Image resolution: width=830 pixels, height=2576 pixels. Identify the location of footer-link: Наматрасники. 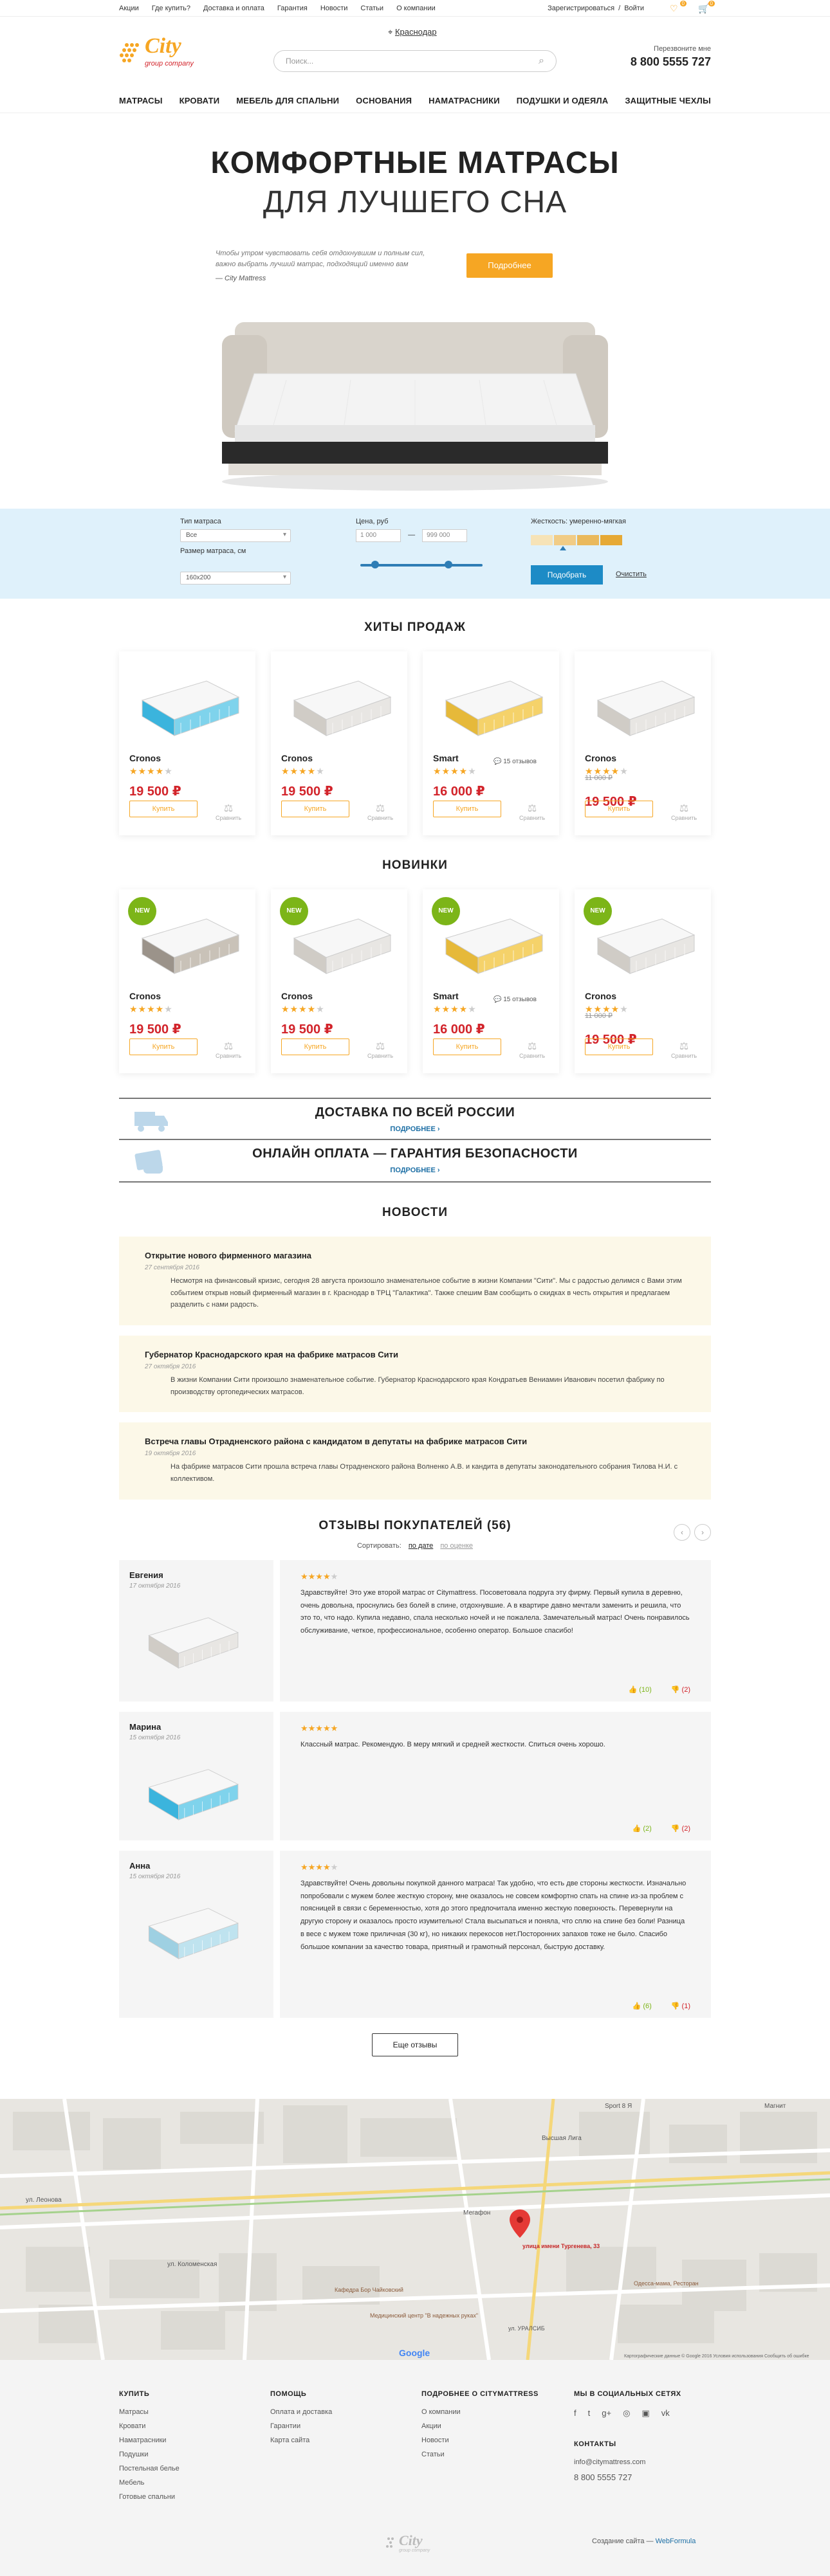
(149, 2440).